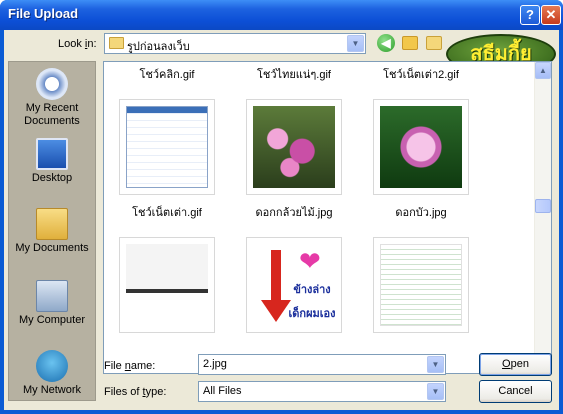 The image size is (563, 414). I want to click on my-network-icon, so click(52, 366).